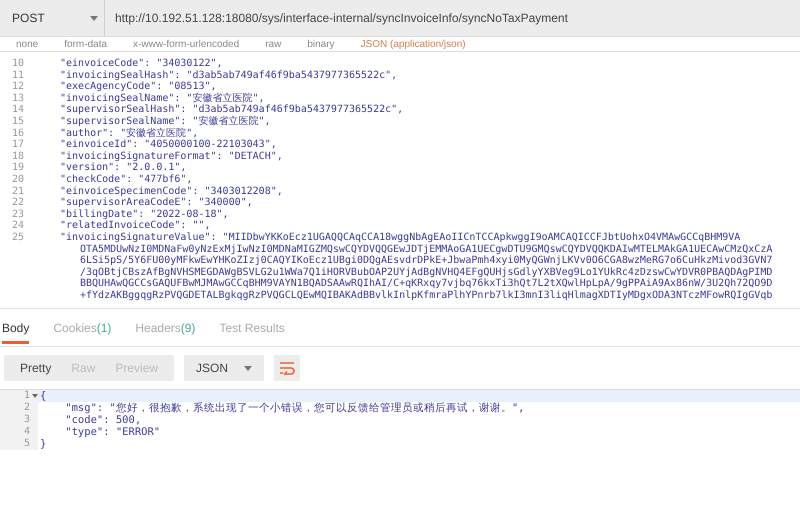  What do you see at coordinates (165, 331) in the screenshot?
I see `response-tab: Headers(9)` at bounding box center [165, 331].